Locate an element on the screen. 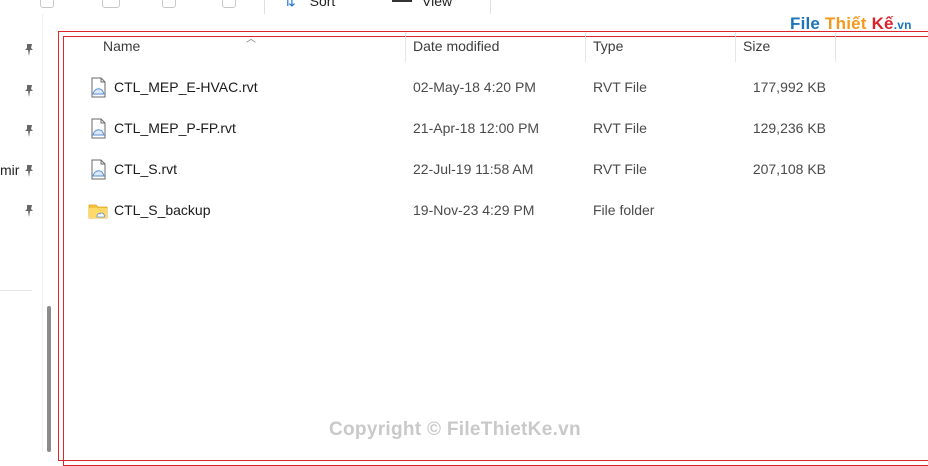 This screenshot has width=928, height=466. sort-icon: ⇅ is located at coordinates (290, 4).